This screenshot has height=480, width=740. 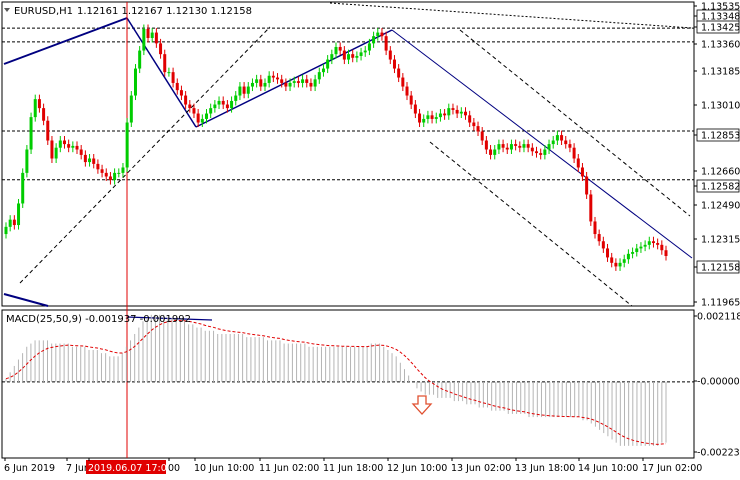 What do you see at coordinates (417, 468) in the screenshot?
I see `time-axis-label: 12 Jun 10:00` at bounding box center [417, 468].